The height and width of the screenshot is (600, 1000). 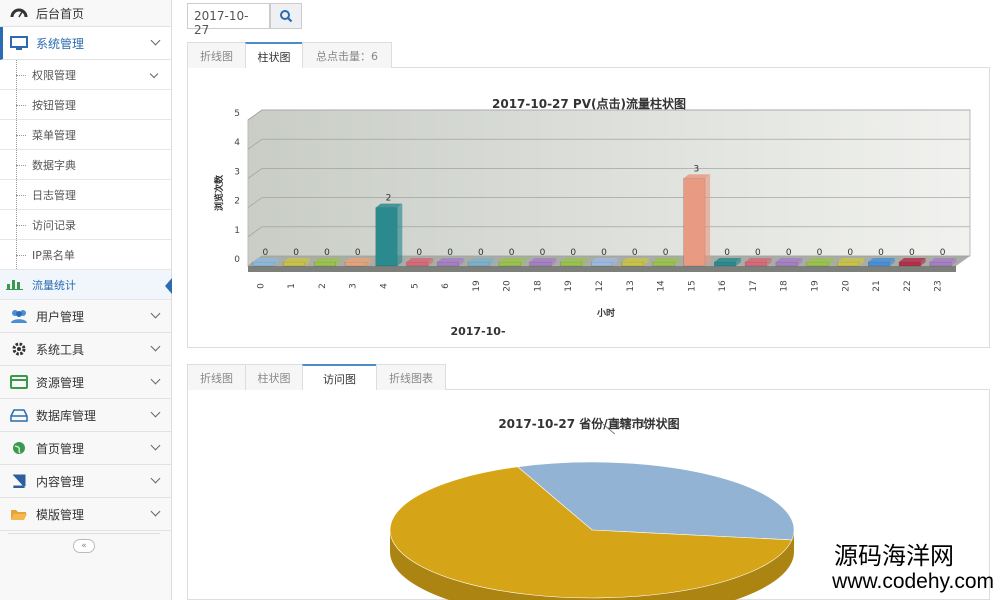 What do you see at coordinates (54, 75) in the screenshot?
I see `sidebar-subitem-label: 权限管理` at bounding box center [54, 75].